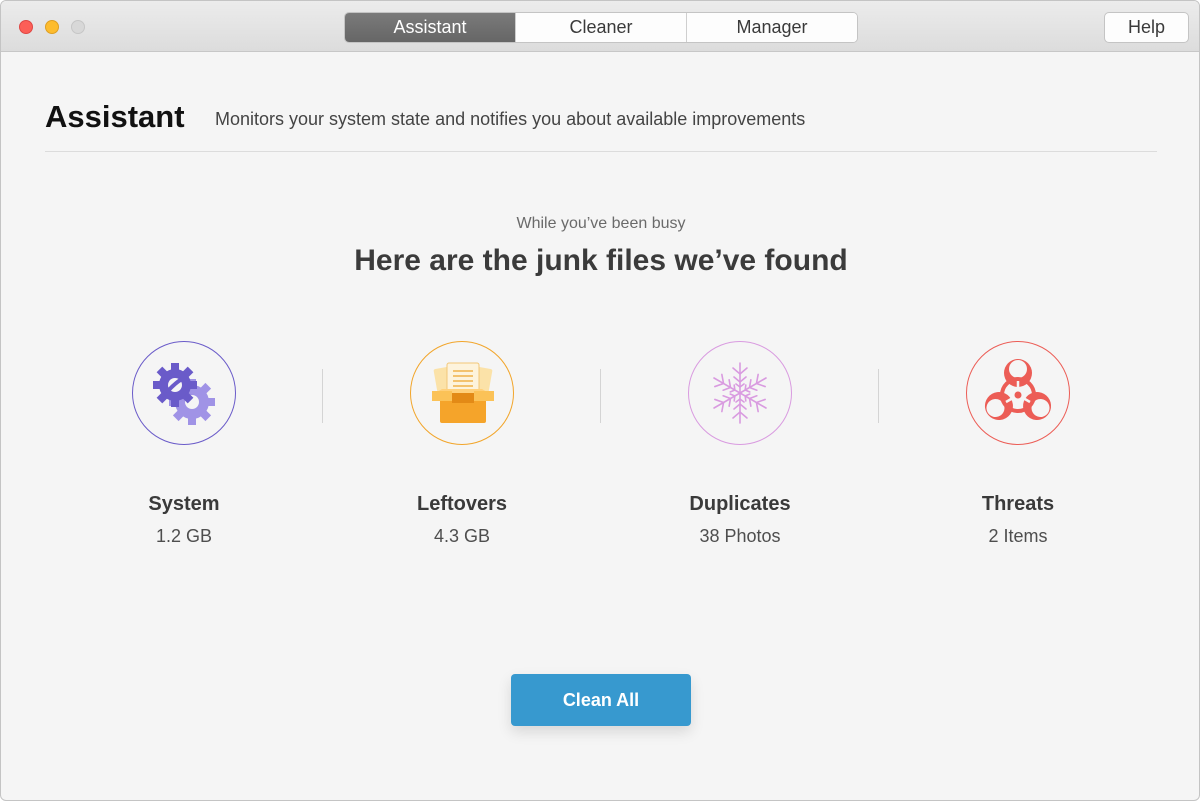  What do you see at coordinates (771, 27) in the screenshot?
I see `tab-manager: Manager` at bounding box center [771, 27].